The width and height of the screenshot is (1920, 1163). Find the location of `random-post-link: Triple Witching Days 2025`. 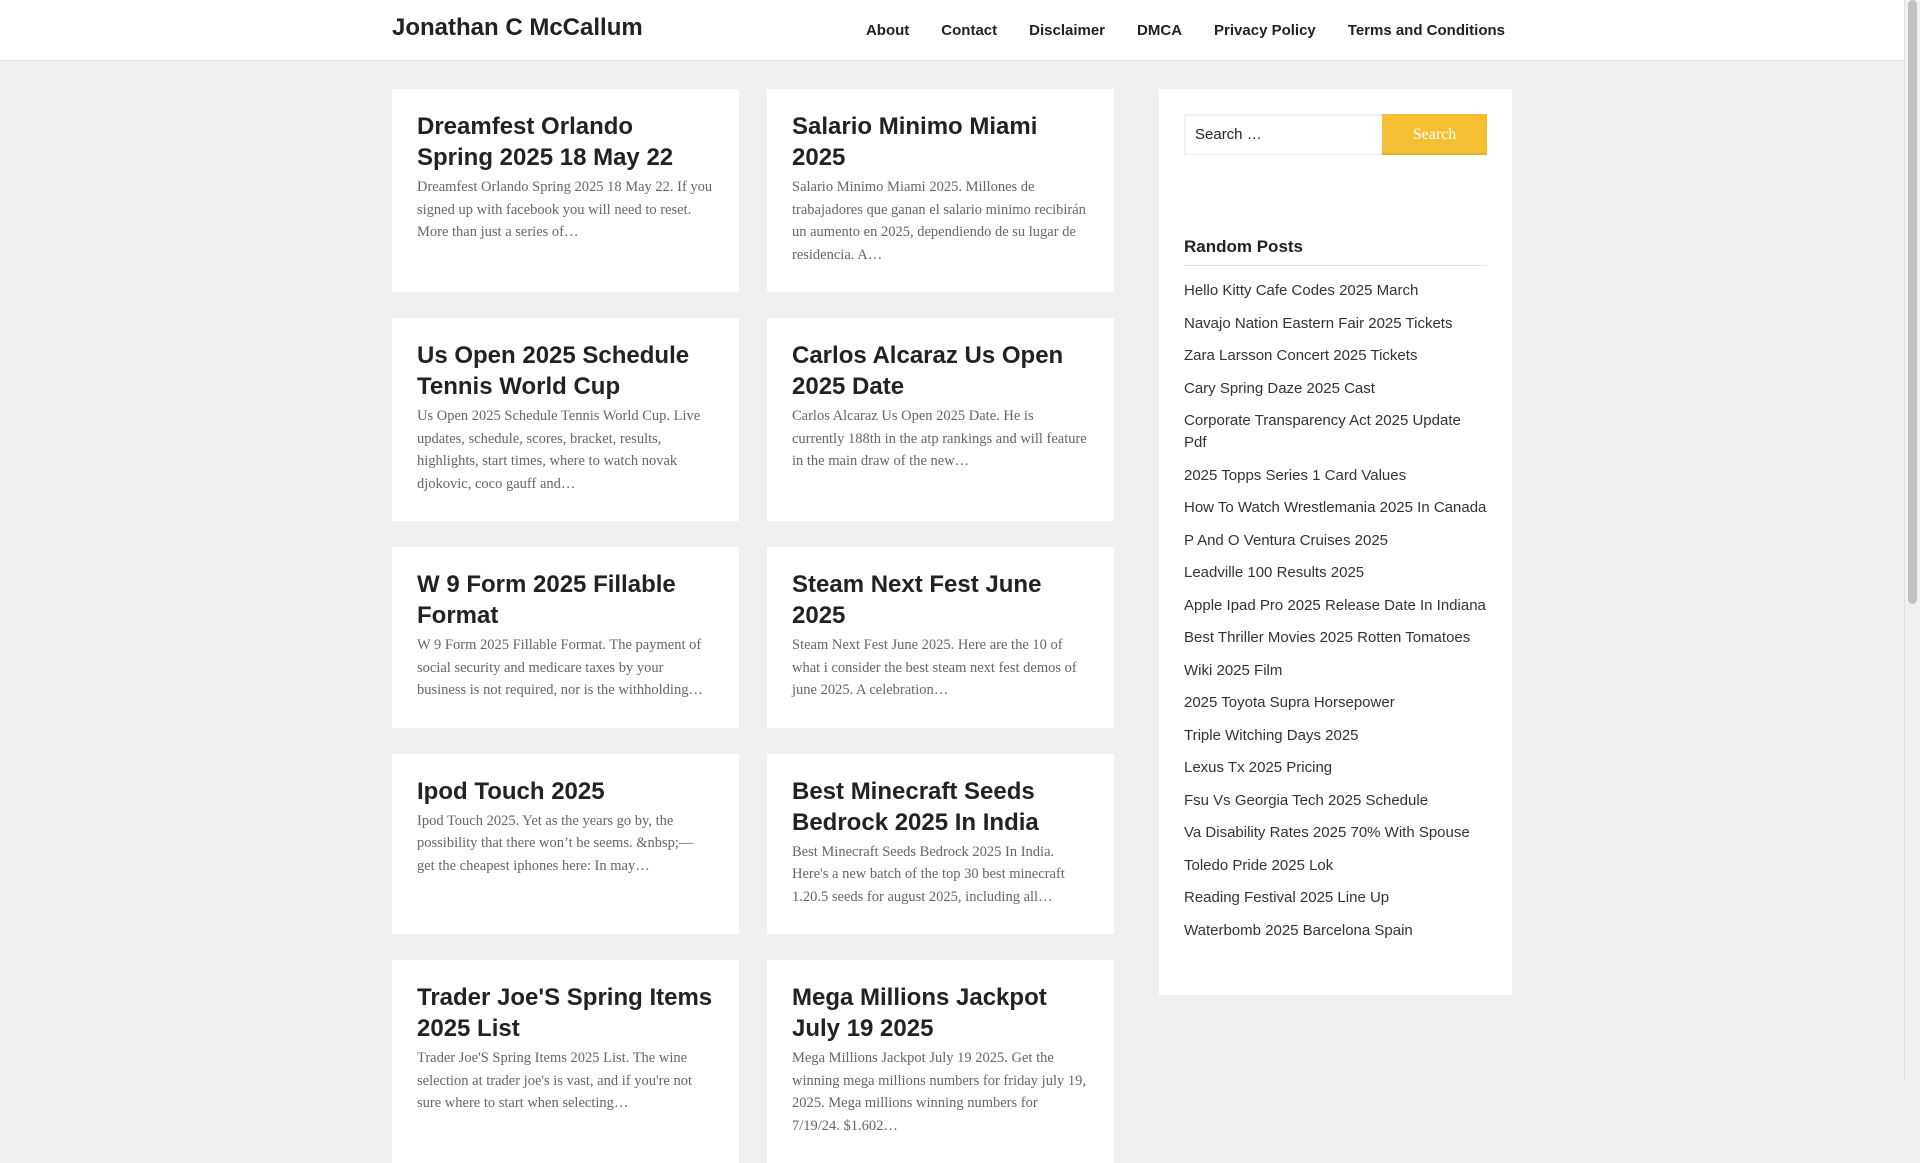

random-post-link: Triple Witching Days 2025 is located at coordinates (1335, 736).